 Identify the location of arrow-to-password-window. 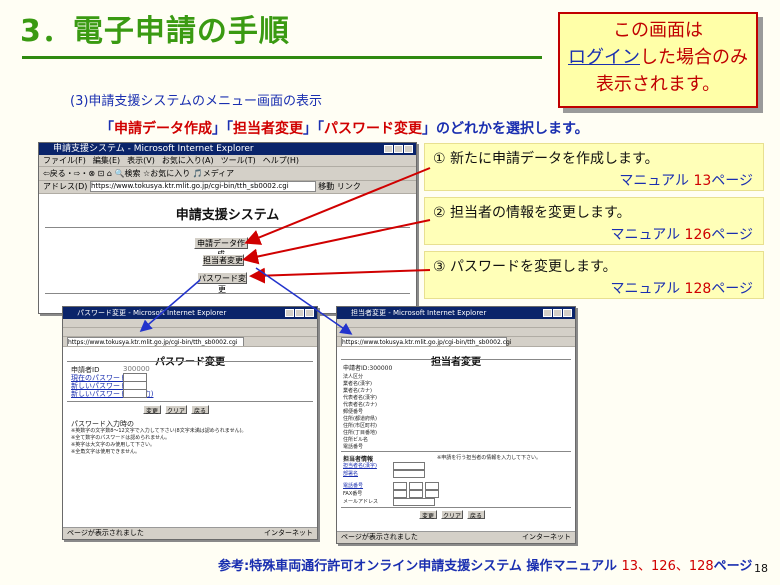
(170, 305).